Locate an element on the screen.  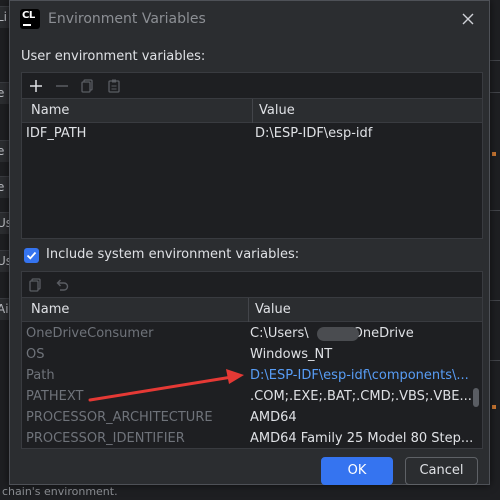
remove-icon is located at coordinates (62, 86).